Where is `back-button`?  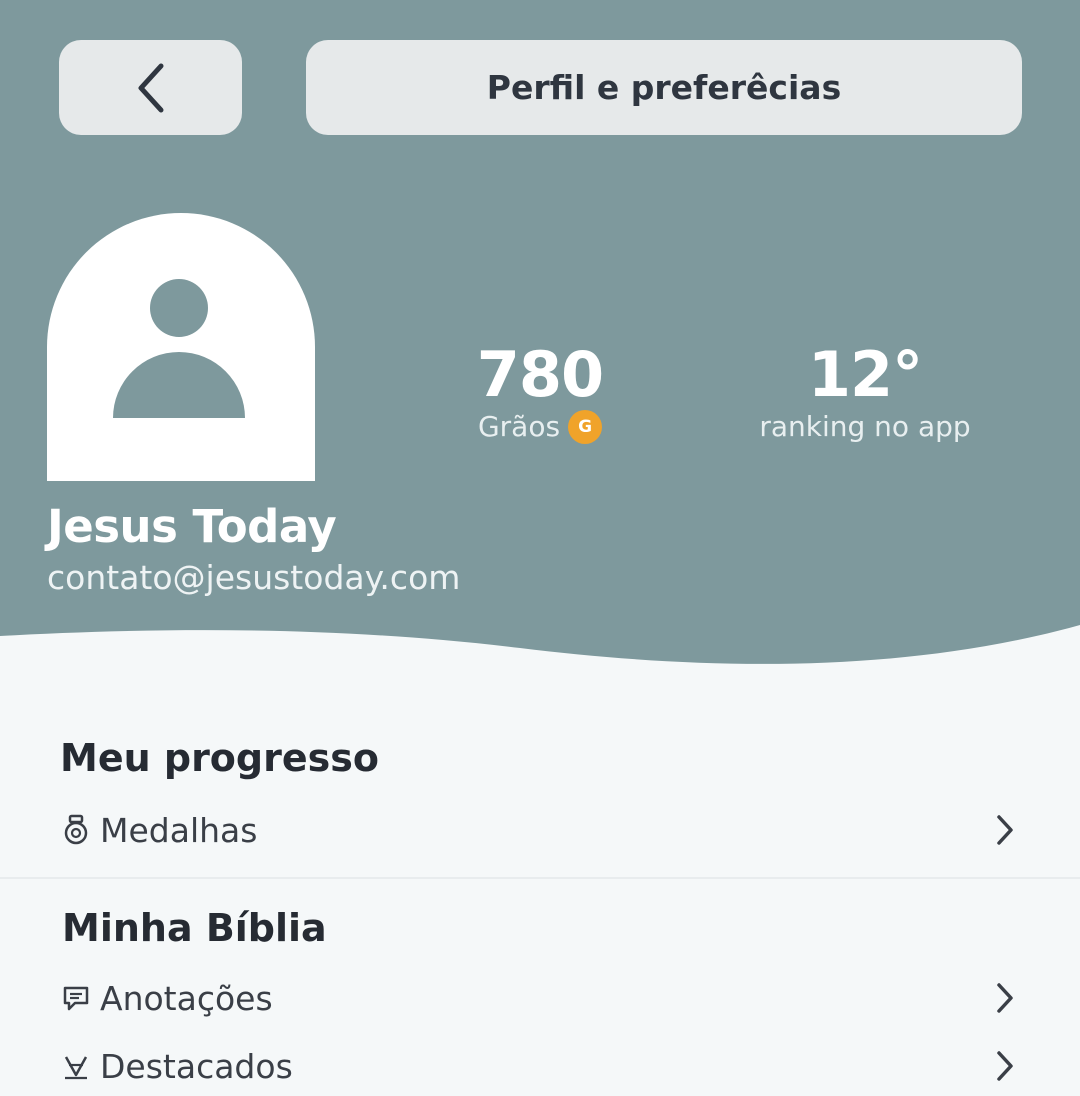
back-button is located at coordinates (150, 87).